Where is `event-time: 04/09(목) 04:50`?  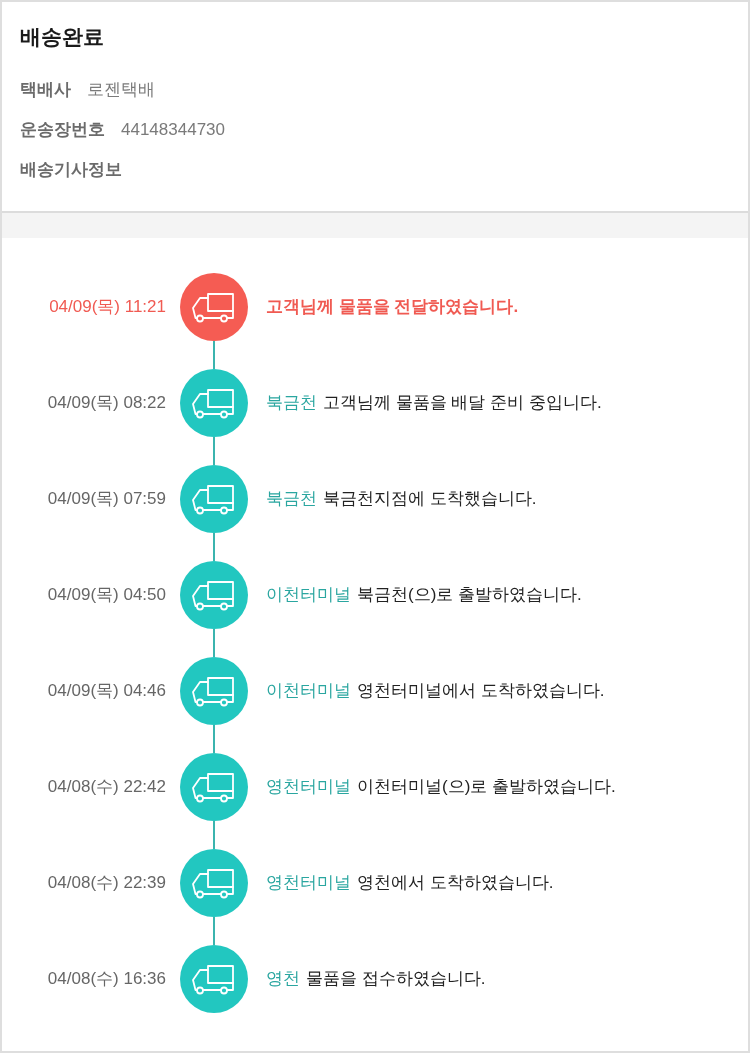 event-time: 04/09(목) 04:50 is located at coordinates (106, 595).